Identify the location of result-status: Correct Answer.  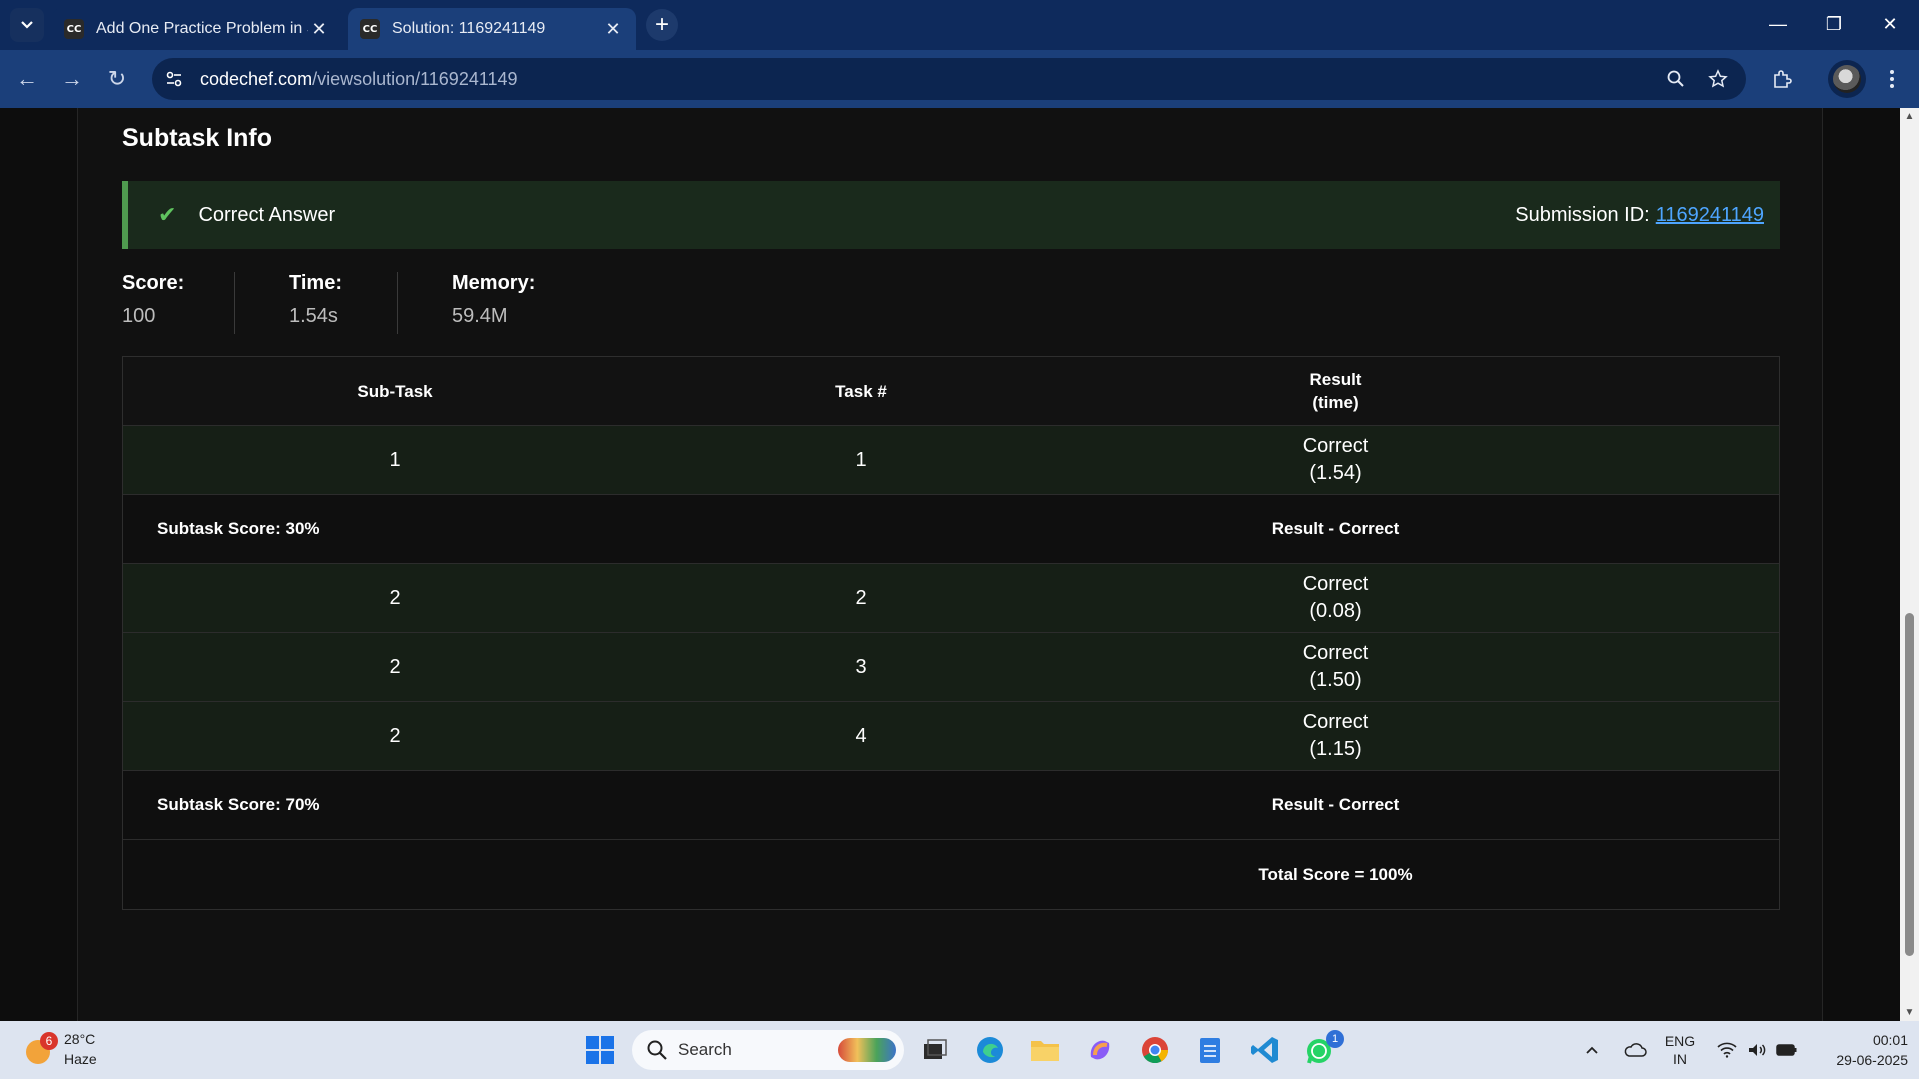
(267, 214).